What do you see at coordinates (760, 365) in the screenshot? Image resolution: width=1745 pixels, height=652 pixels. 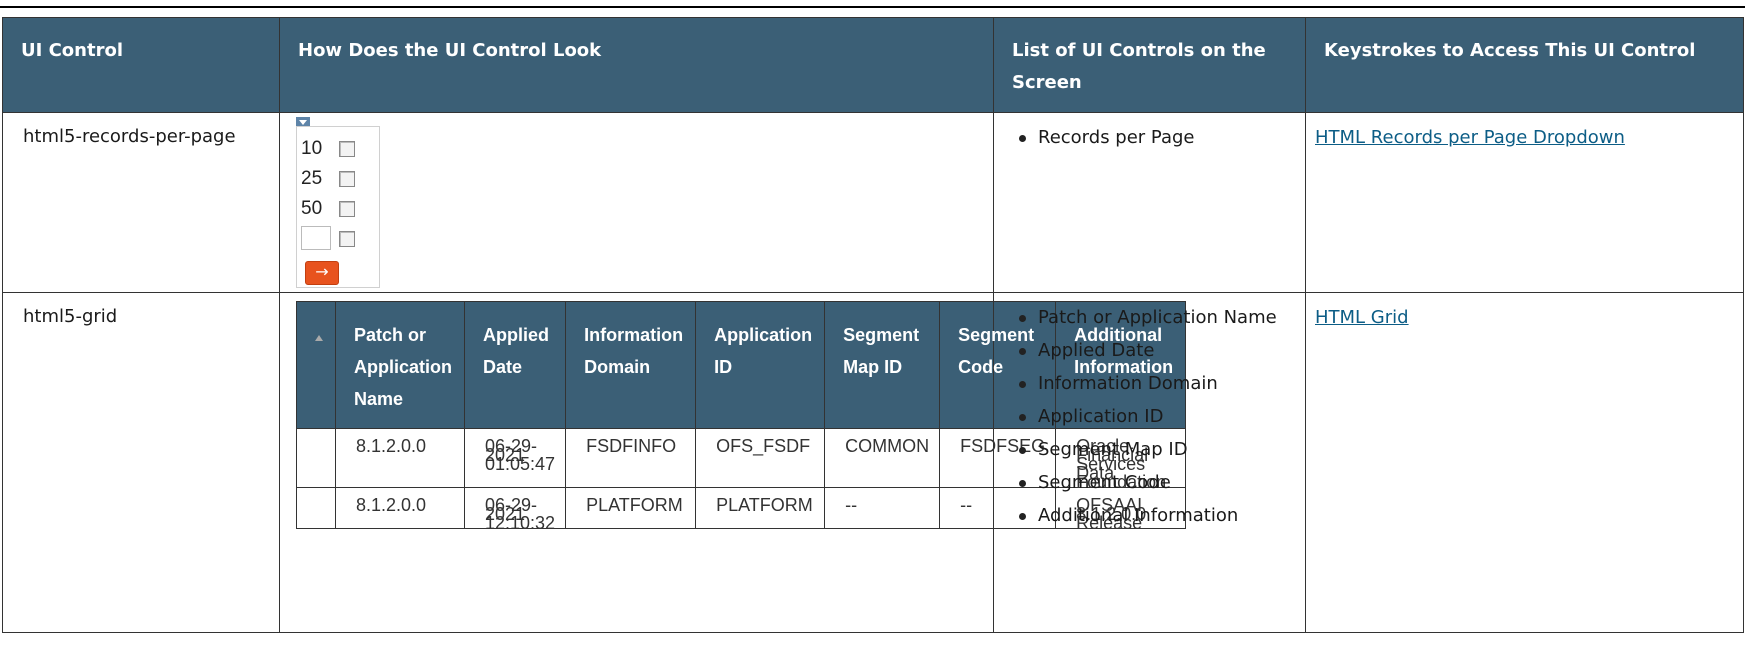 I see `grid-col-header: Application ID` at bounding box center [760, 365].